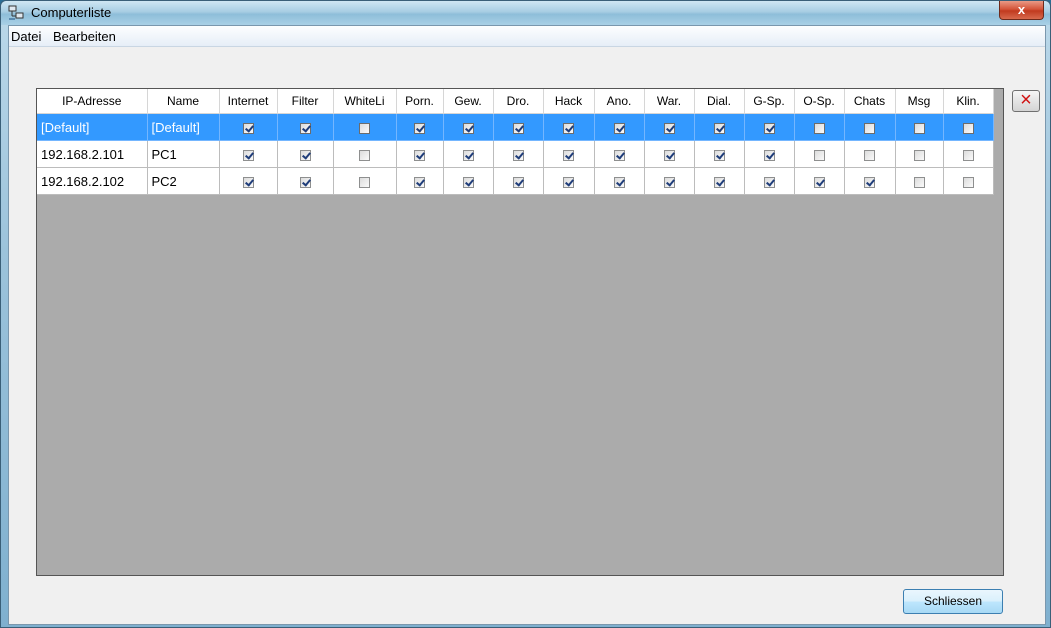 The width and height of the screenshot is (1051, 628). What do you see at coordinates (248, 101) in the screenshot?
I see `column-header-internet: Internet` at bounding box center [248, 101].